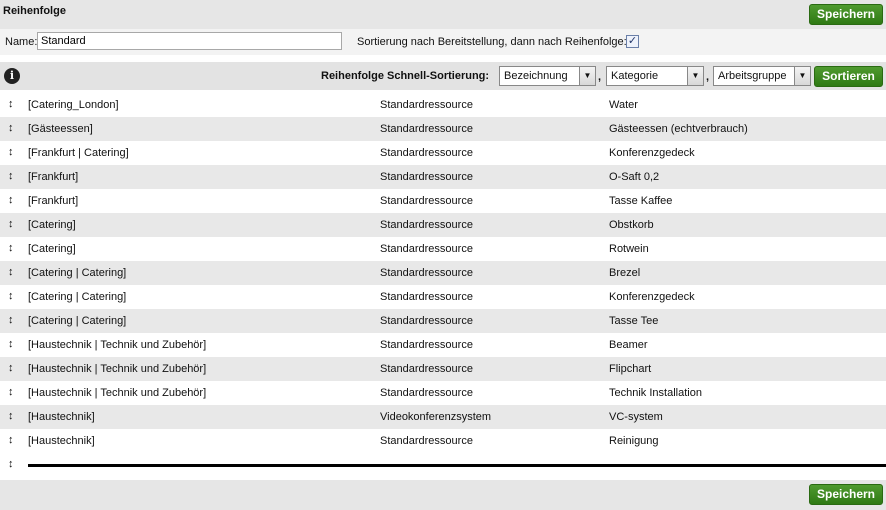 The width and height of the screenshot is (886, 510). I want to click on header-bar: Reihenfolge Speichern, so click(443, 14).